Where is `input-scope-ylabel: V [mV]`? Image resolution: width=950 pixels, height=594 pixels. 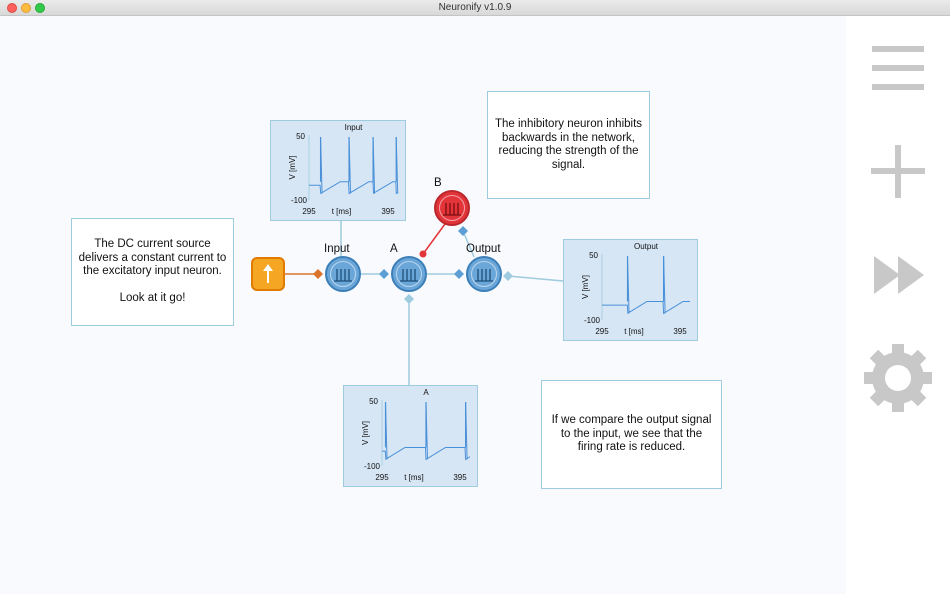
input-scope-ylabel: V [mV] is located at coordinates (292, 167).